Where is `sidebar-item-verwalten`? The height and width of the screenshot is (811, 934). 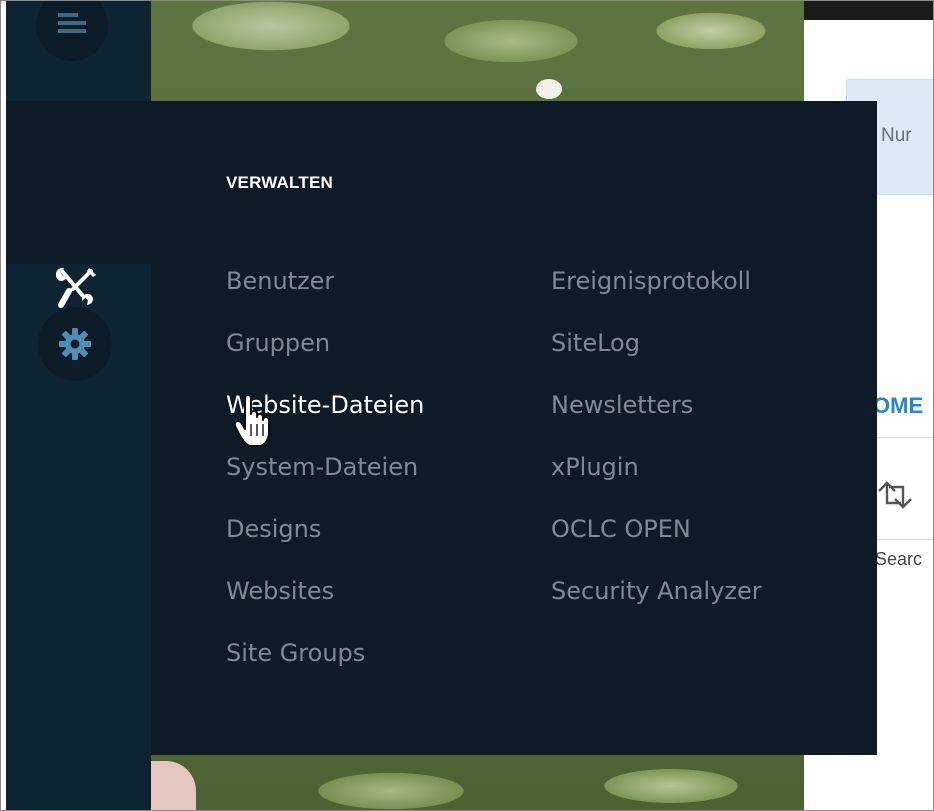
sidebar-item-verwalten is located at coordinates (78, 204).